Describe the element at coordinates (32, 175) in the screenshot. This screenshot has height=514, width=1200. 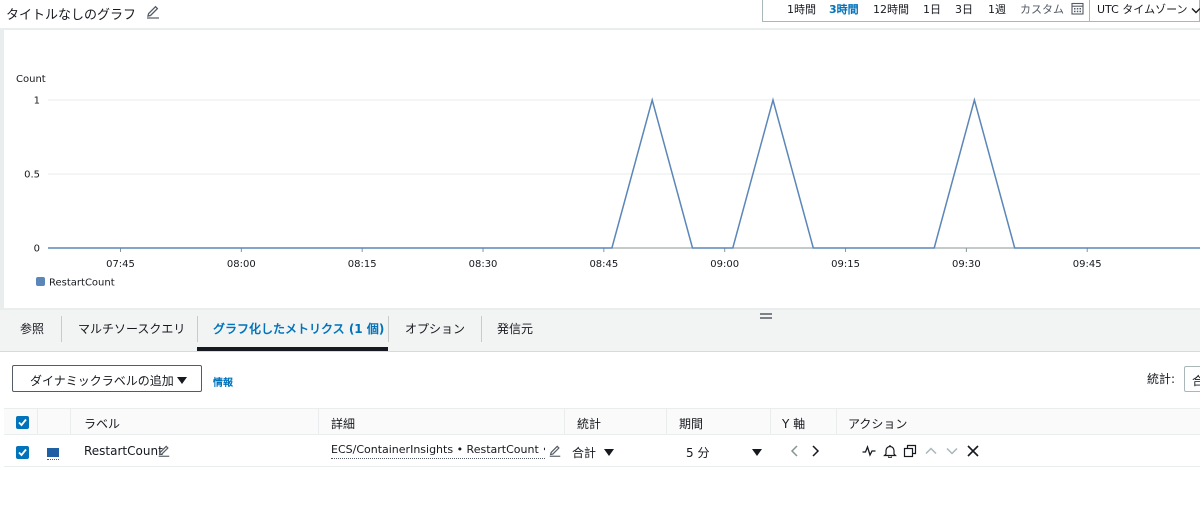
I see `y-tick-label: 0.5` at that location.